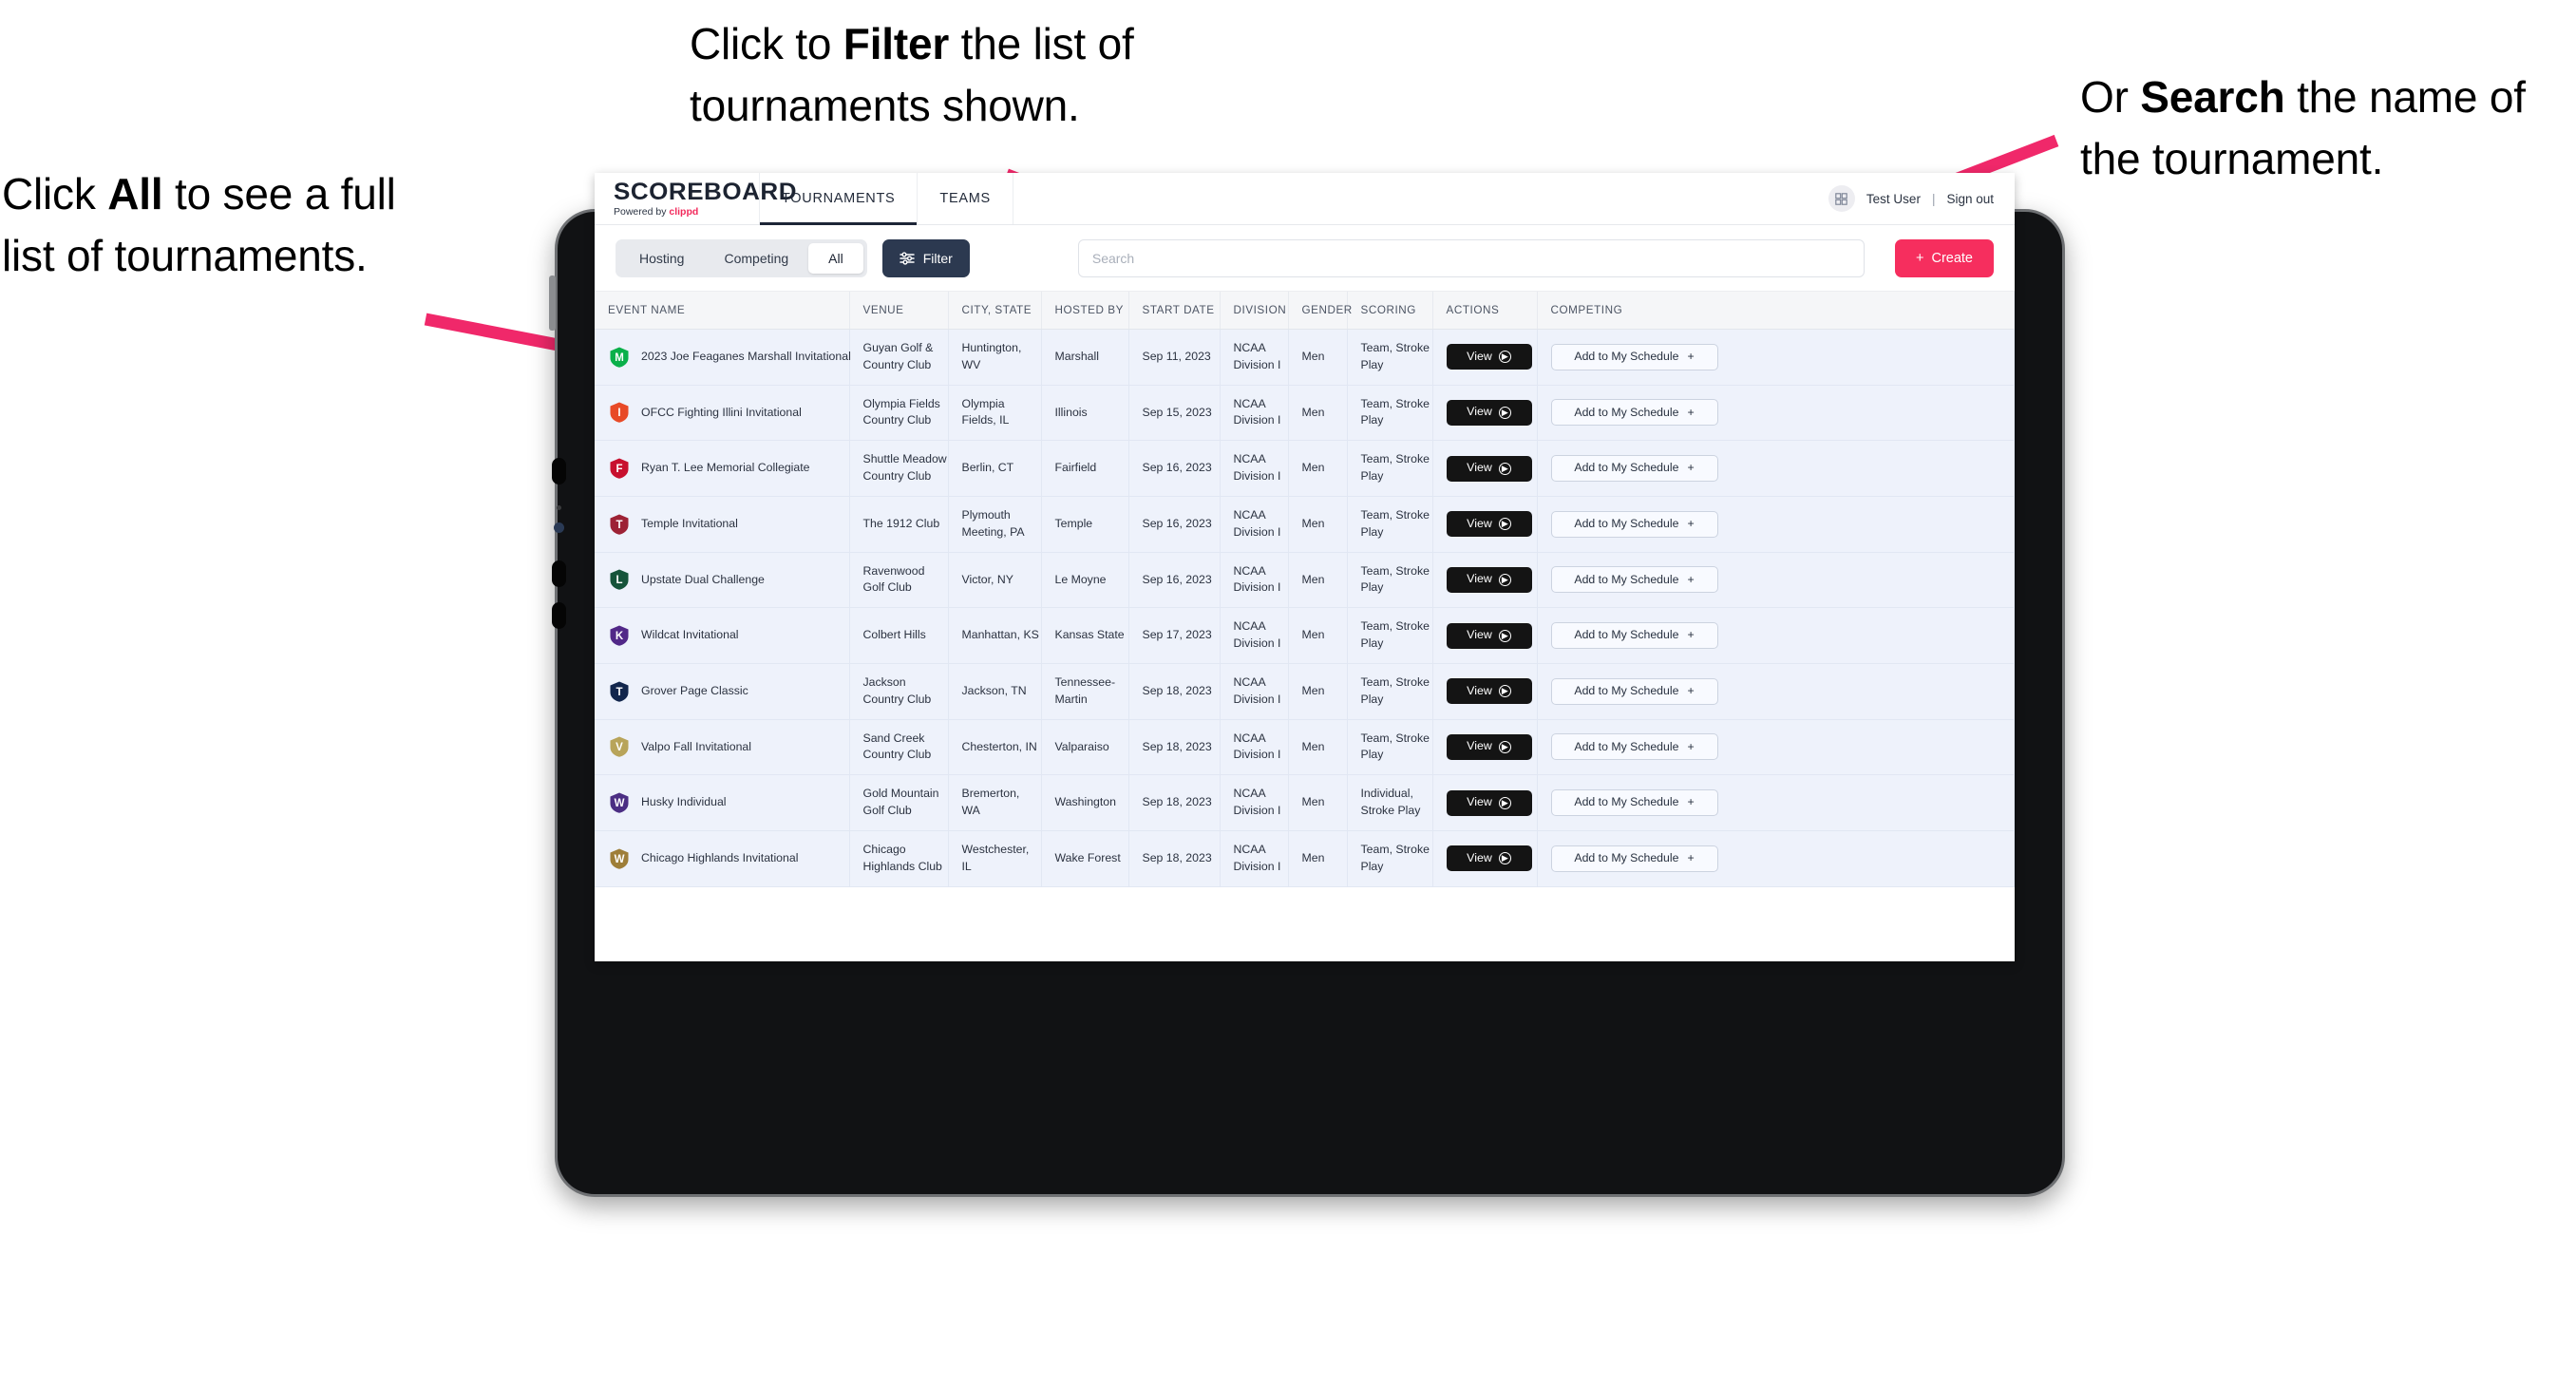  What do you see at coordinates (135, 193) in the screenshot?
I see `callout-all-bold: All` at bounding box center [135, 193].